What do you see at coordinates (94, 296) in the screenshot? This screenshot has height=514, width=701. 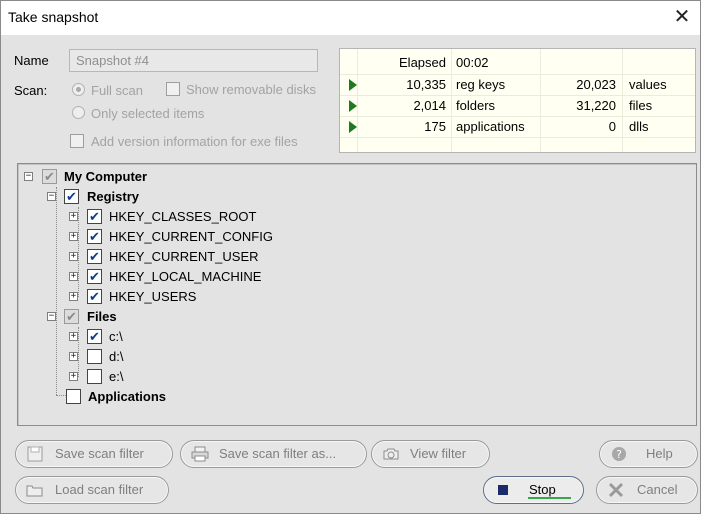 I see `hku-checkbox: ✔` at bounding box center [94, 296].